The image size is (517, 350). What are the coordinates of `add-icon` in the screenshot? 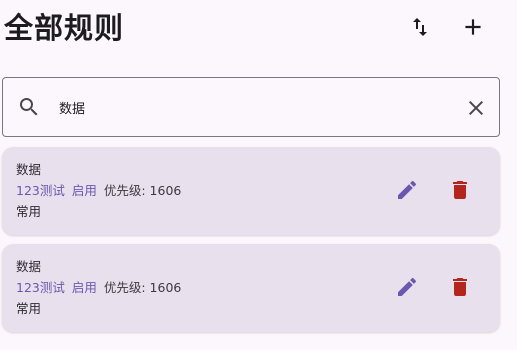 It's located at (473, 27).